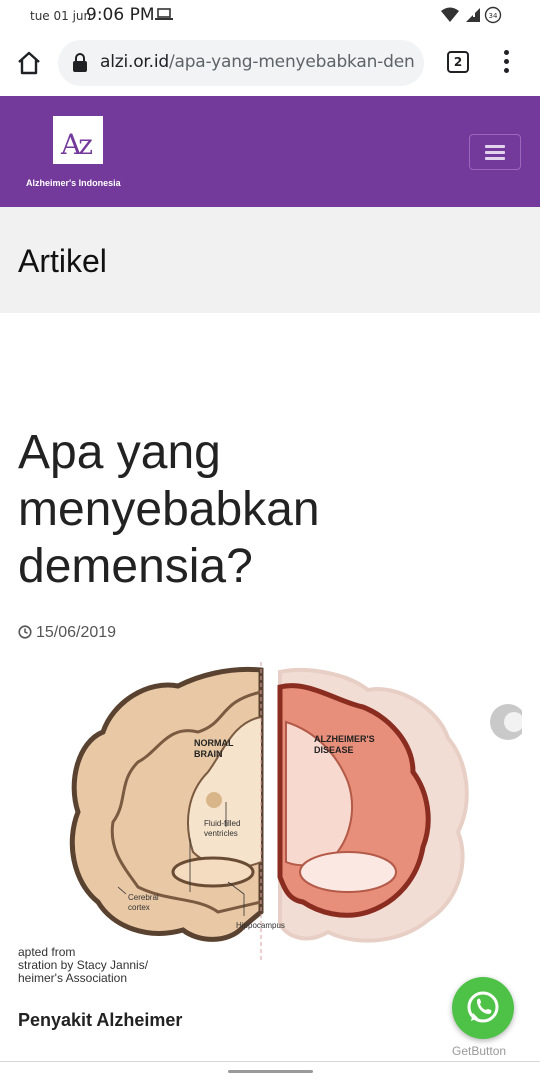 The width and height of the screenshot is (540, 1080). Describe the element at coordinates (222, 823) in the screenshot. I see `label-ventricles-1: Fluid-filled` at that location.